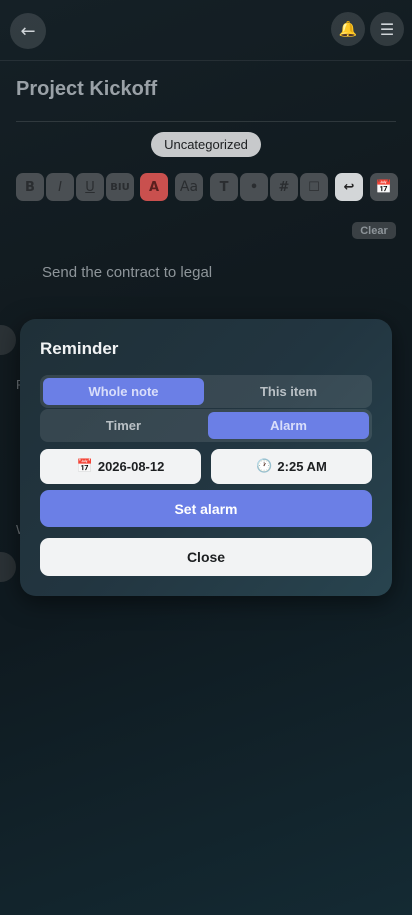 This screenshot has width=412, height=915. What do you see at coordinates (84, 466) in the screenshot?
I see `calendar-icon: 📅` at bounding box center [84, 466].